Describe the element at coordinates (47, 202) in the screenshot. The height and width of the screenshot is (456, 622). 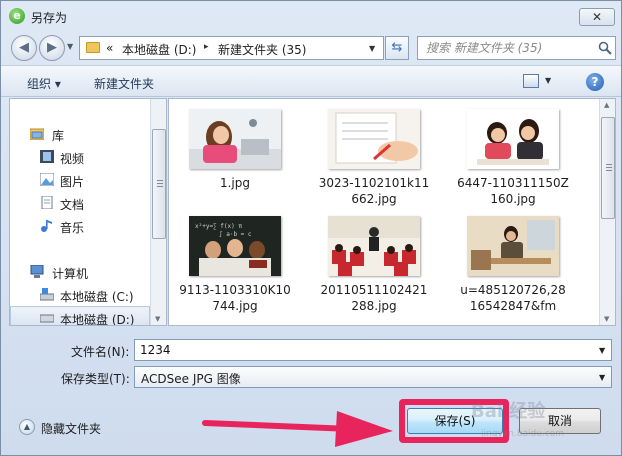
I see `document-icon` at that location.